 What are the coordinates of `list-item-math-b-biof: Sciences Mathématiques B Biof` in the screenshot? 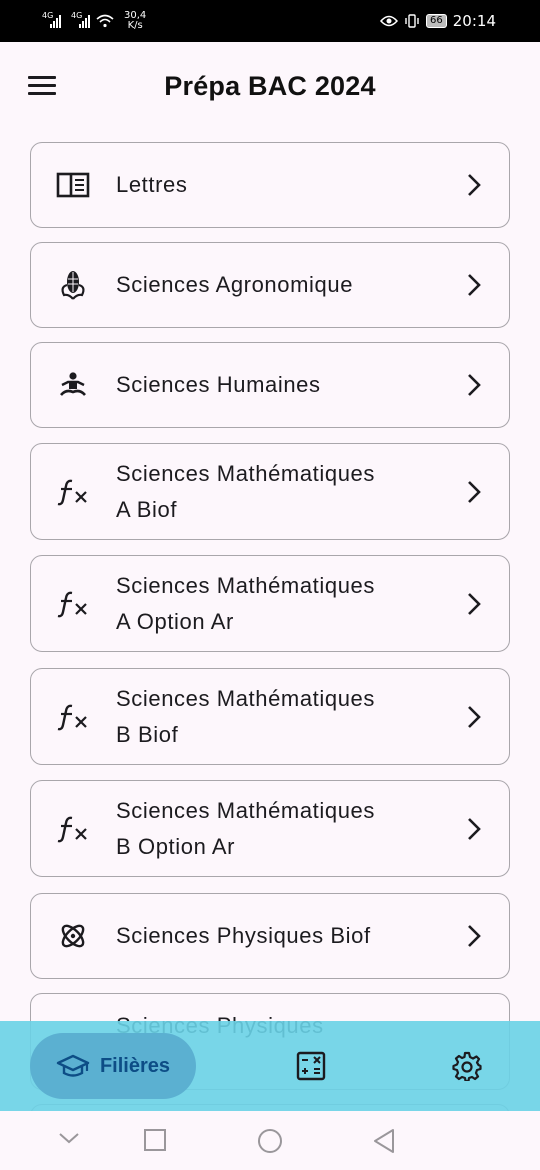 It's located at (270, 716).